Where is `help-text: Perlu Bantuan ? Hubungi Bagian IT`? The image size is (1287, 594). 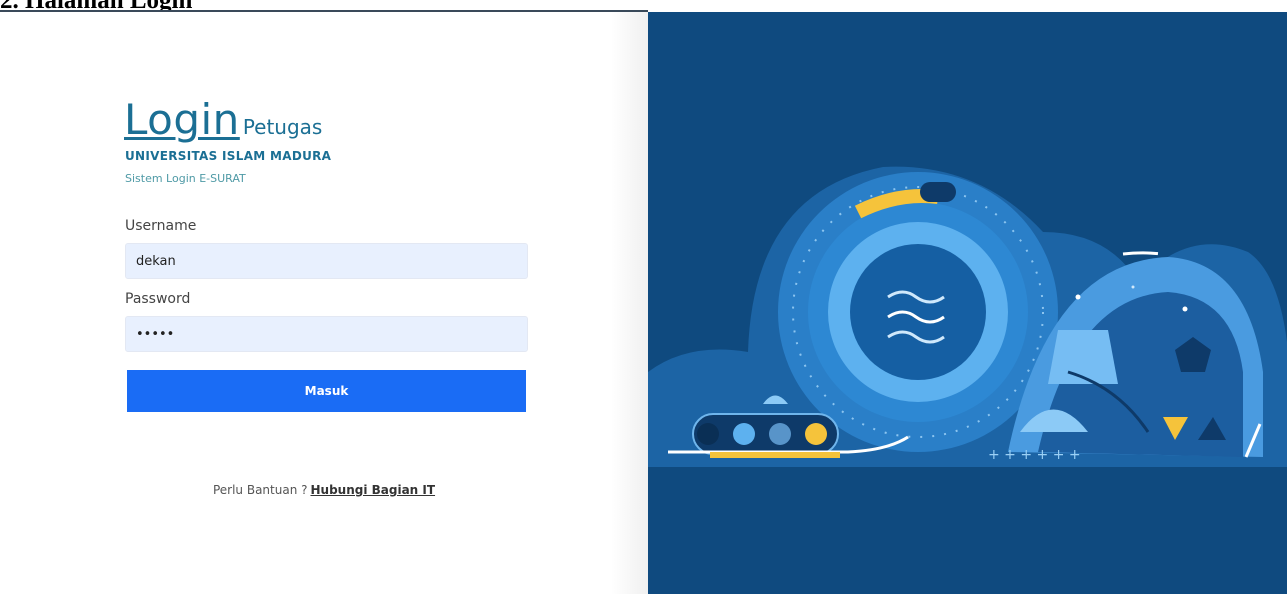 help-text: Perlu Bantuan ? Hubungi Bagian IT is located at coordinates (324, 490).